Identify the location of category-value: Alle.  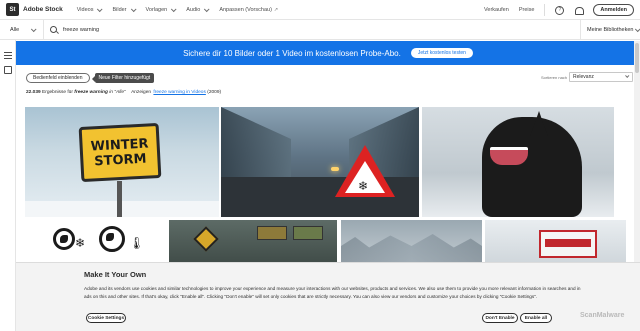
(15, 29).